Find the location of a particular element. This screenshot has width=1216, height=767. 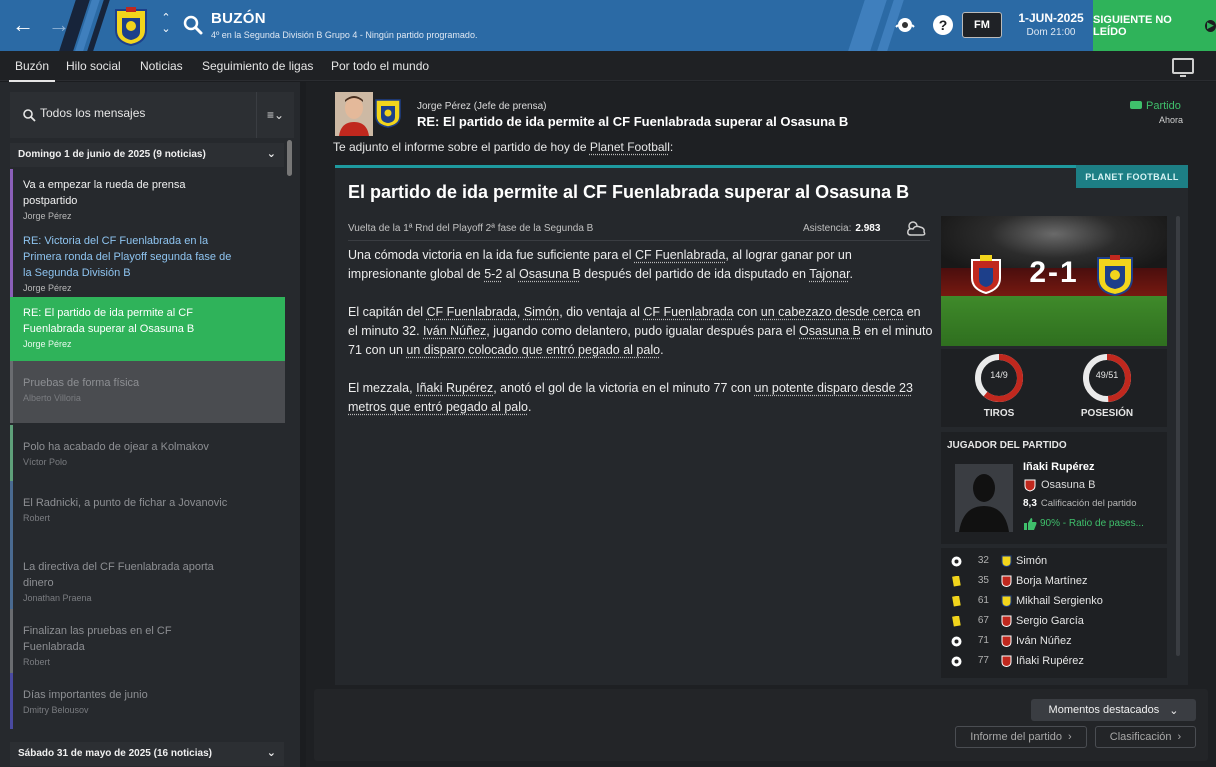

source-link: Planet Football is located at coordinates (630, 147).